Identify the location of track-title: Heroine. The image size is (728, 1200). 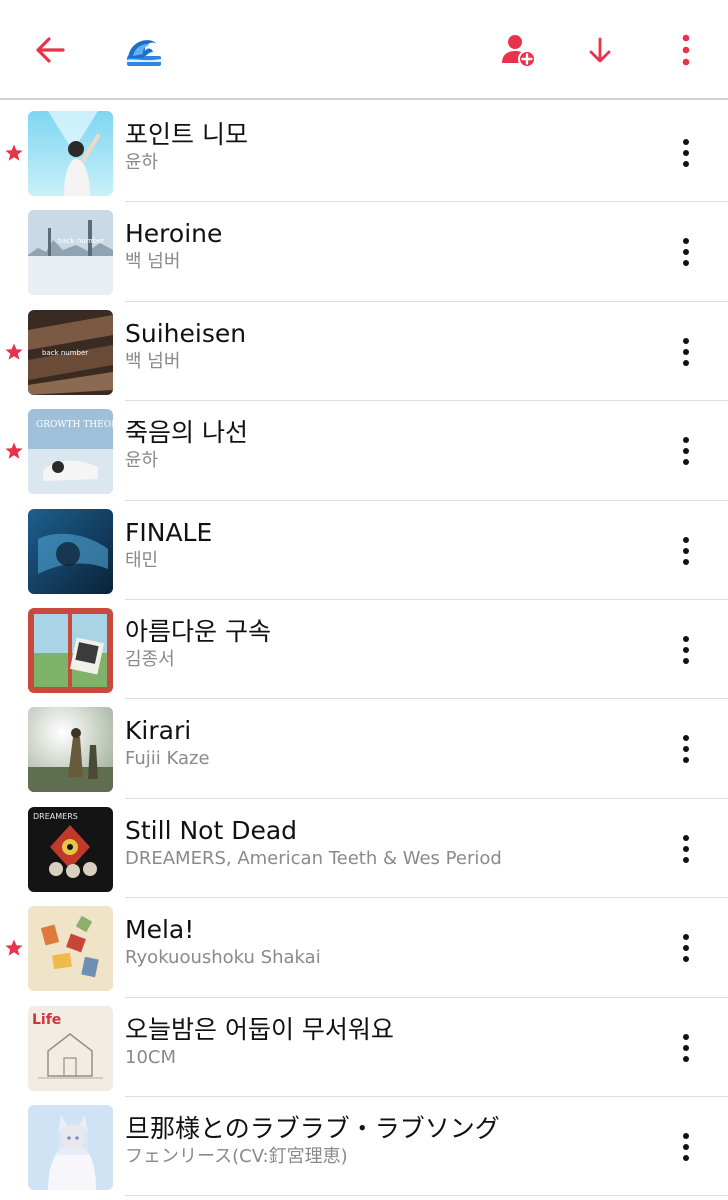
(174, 234).